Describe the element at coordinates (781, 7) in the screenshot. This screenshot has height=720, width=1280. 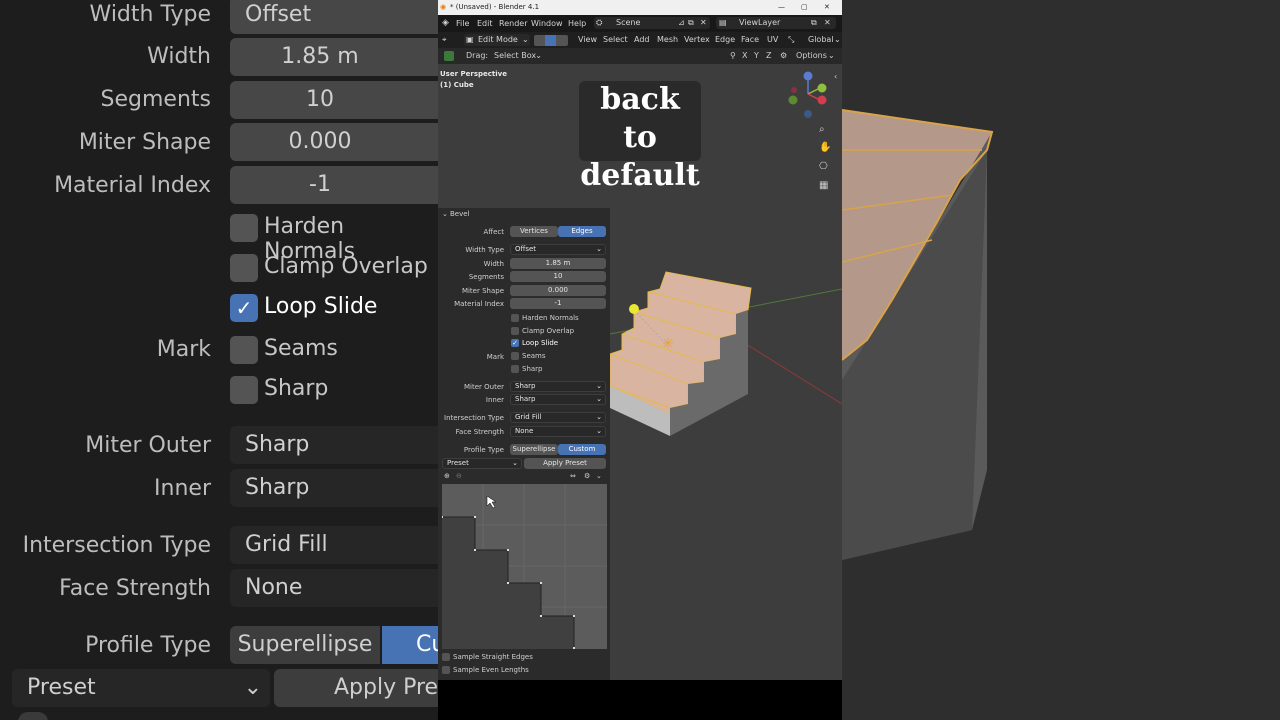
I see `minimize-icon: —` at that location.